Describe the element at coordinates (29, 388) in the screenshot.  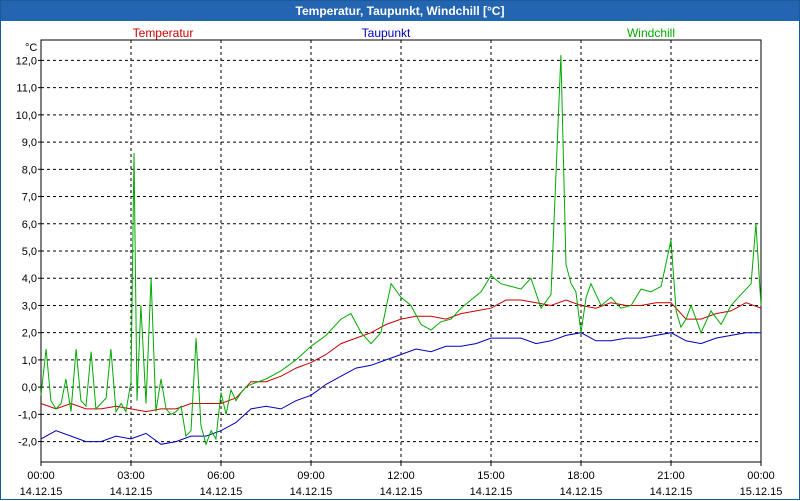
I see `y-tick-label: 0,0` at that location.